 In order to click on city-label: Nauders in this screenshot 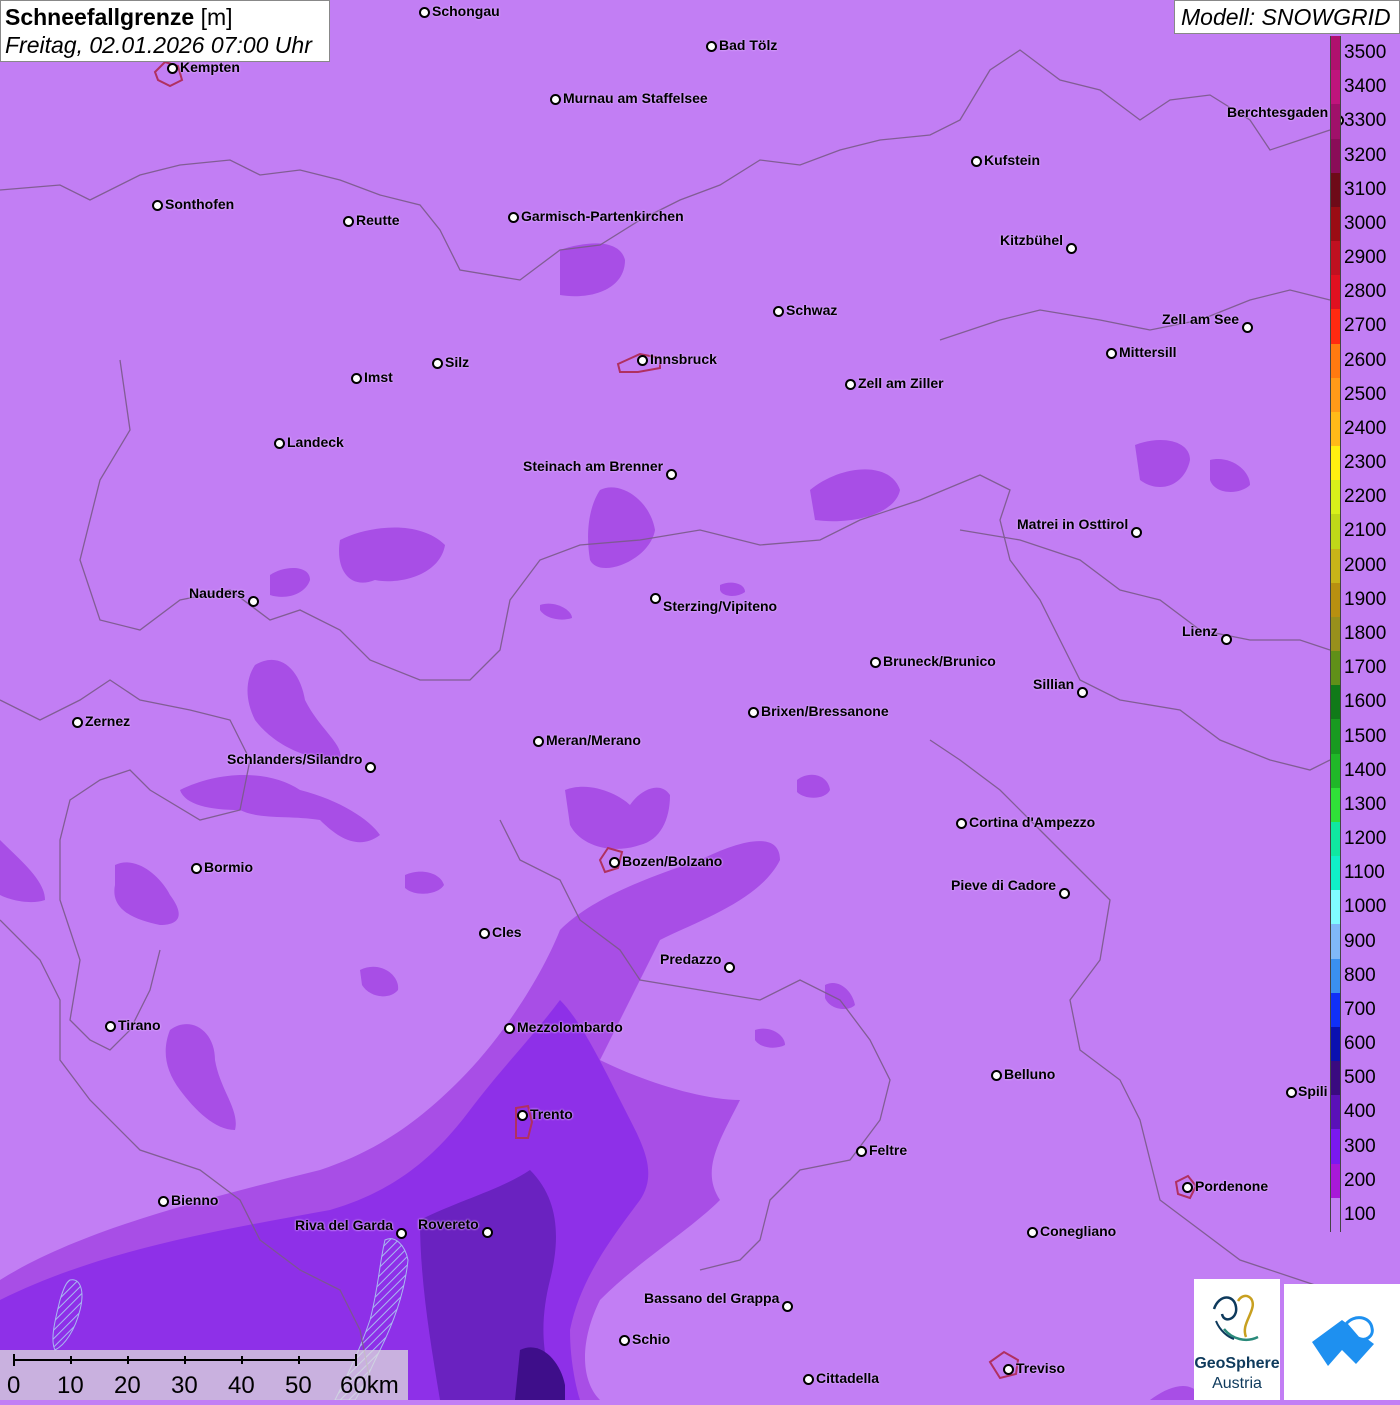, I will do `click(217, 593)`.